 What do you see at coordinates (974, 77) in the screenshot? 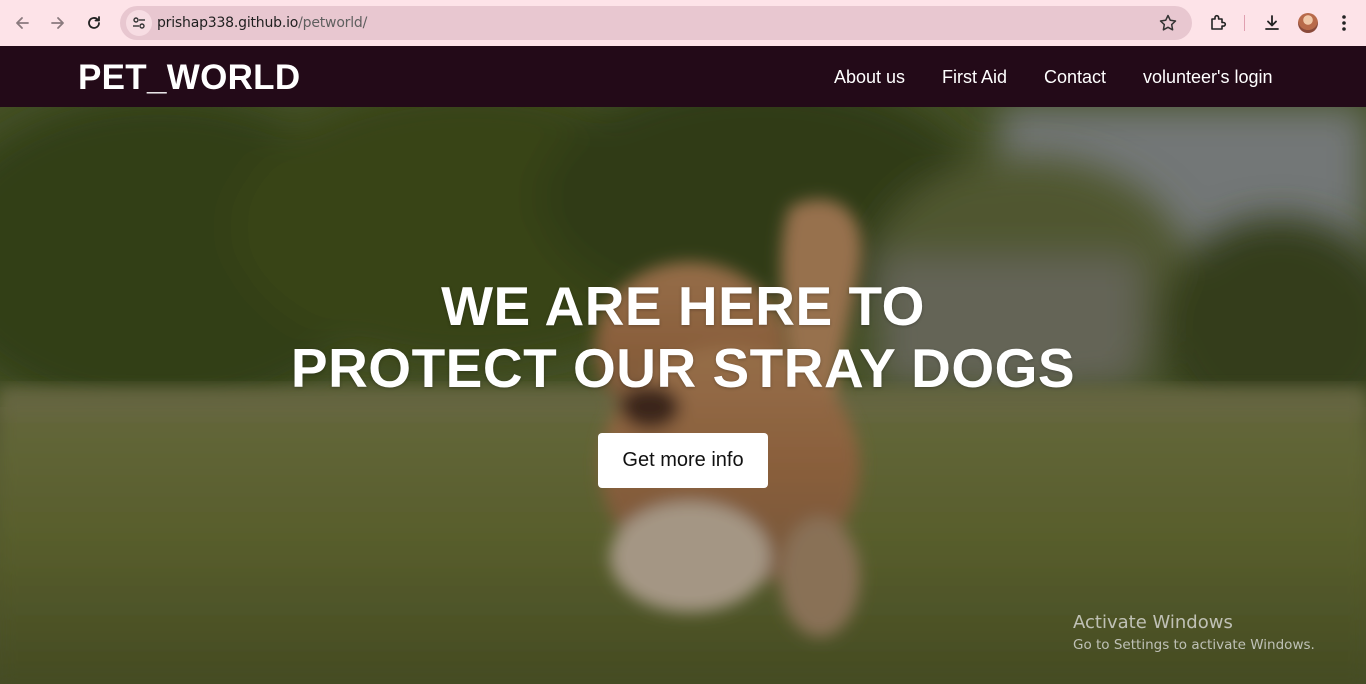
I see `nav-first-aid: First Aid` at bounding box center [974, 77].